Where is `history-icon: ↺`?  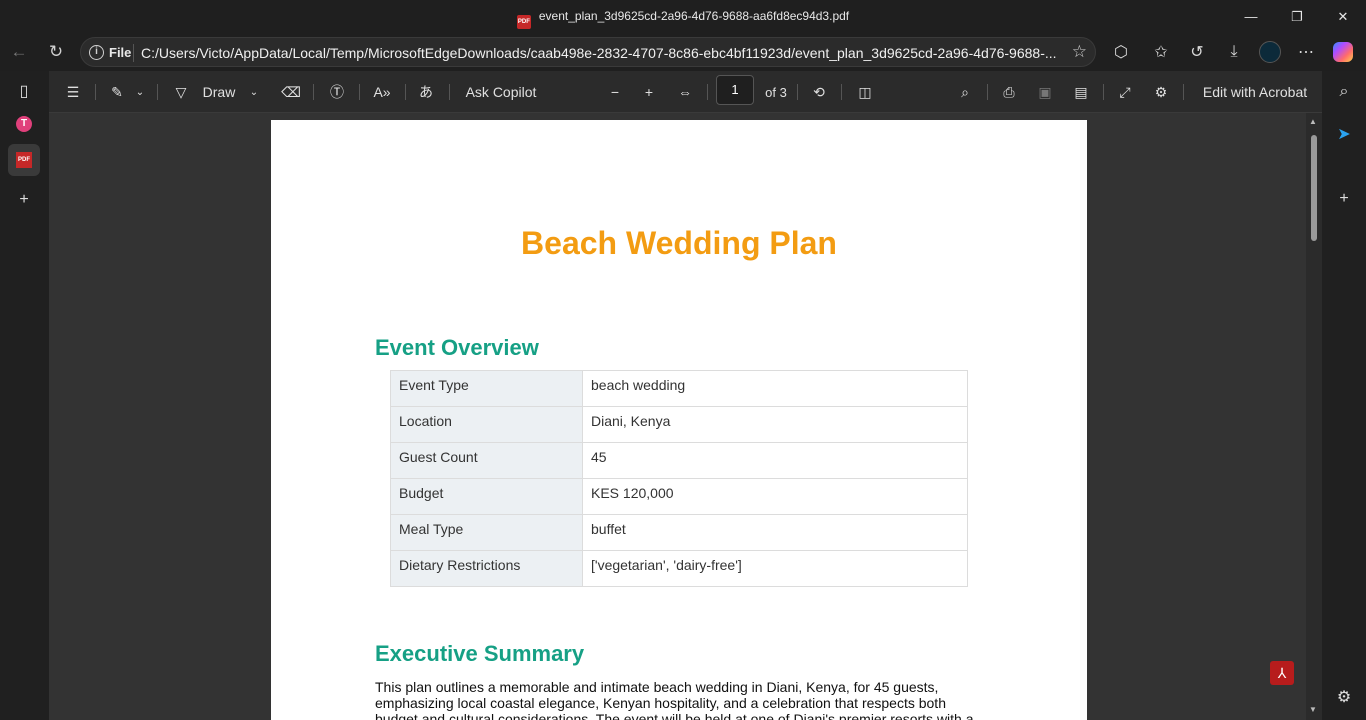
history-icon: ↺ is located at coordinates (1197, 52).